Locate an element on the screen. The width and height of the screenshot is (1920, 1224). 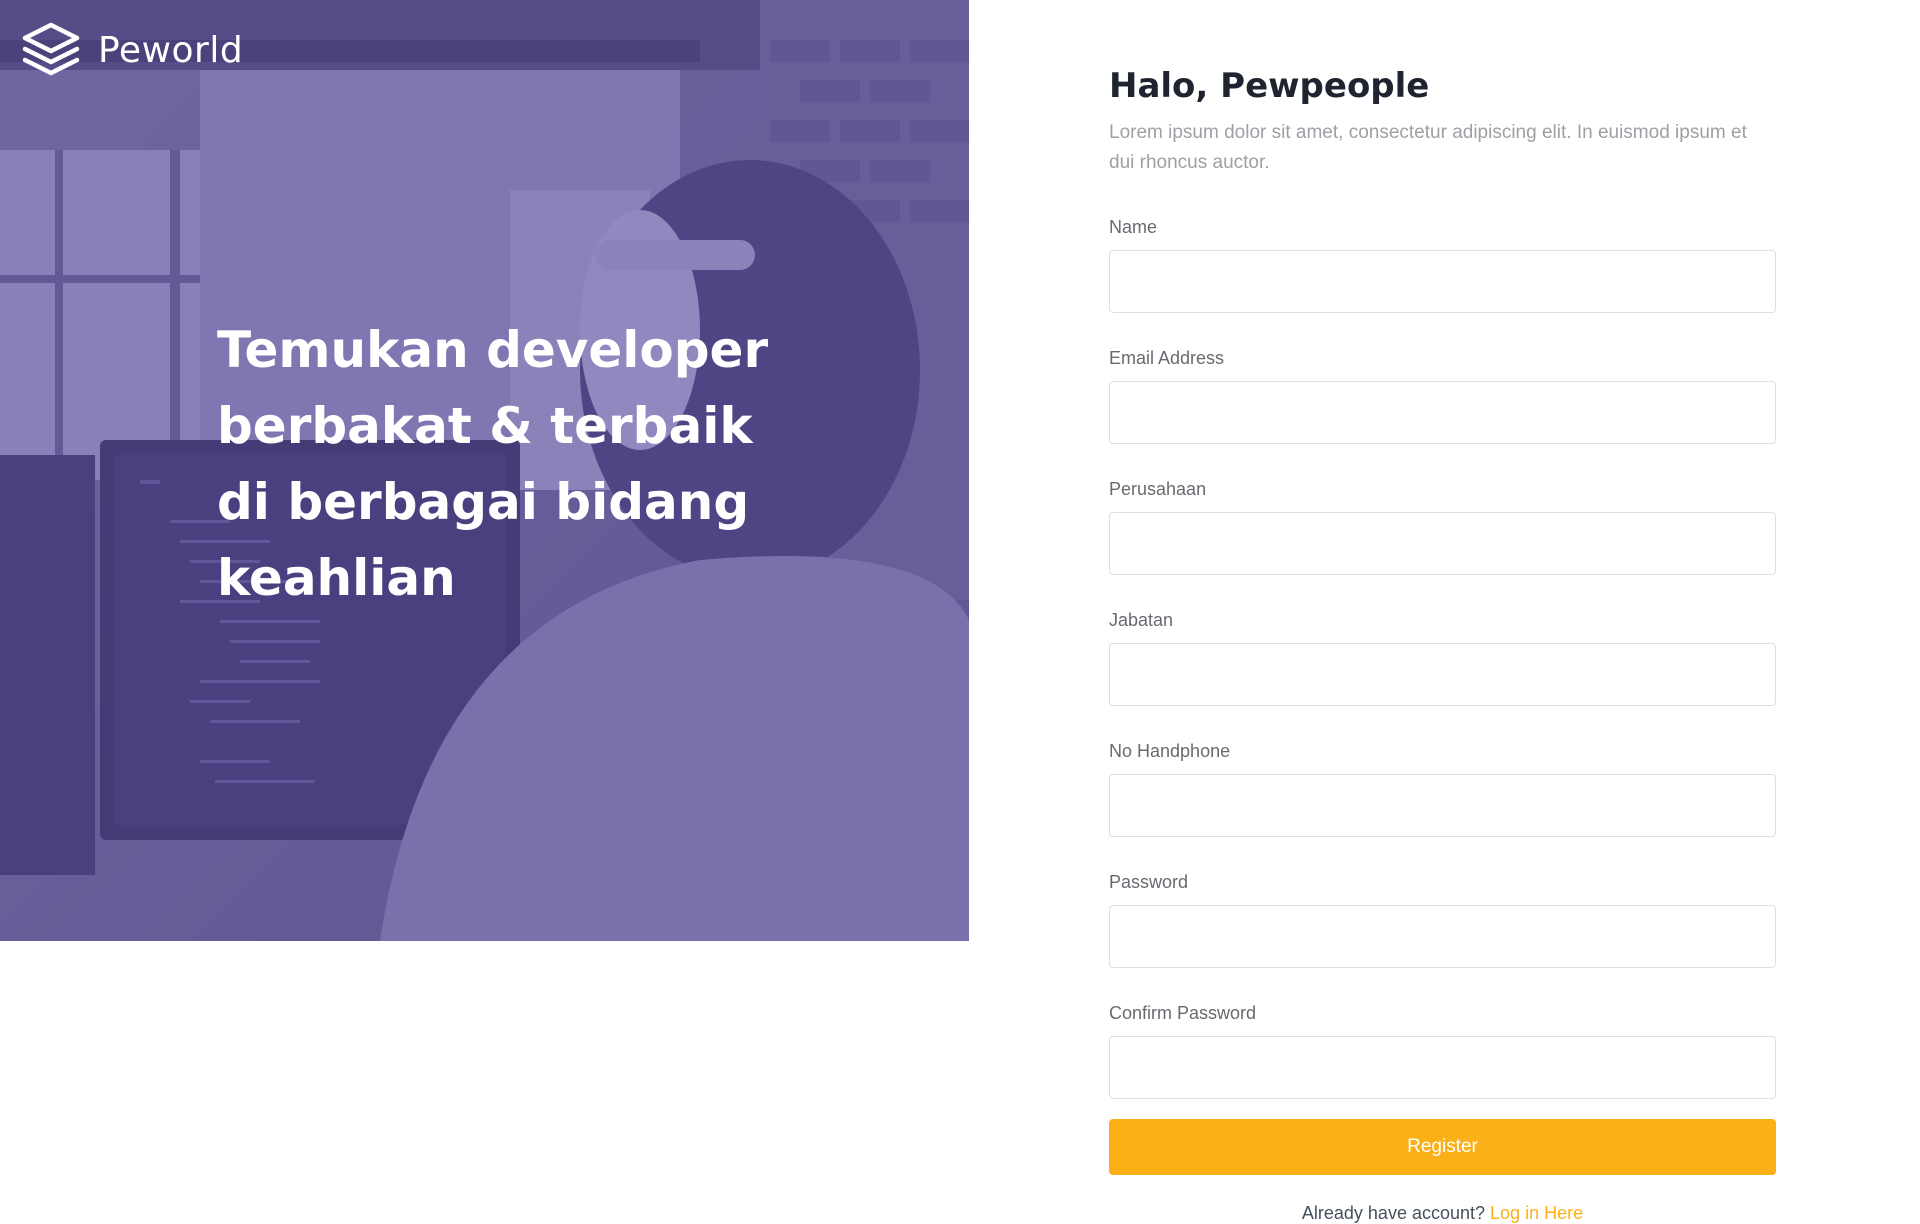
position-label: Jabatan is located at coordinates (1141, 620).